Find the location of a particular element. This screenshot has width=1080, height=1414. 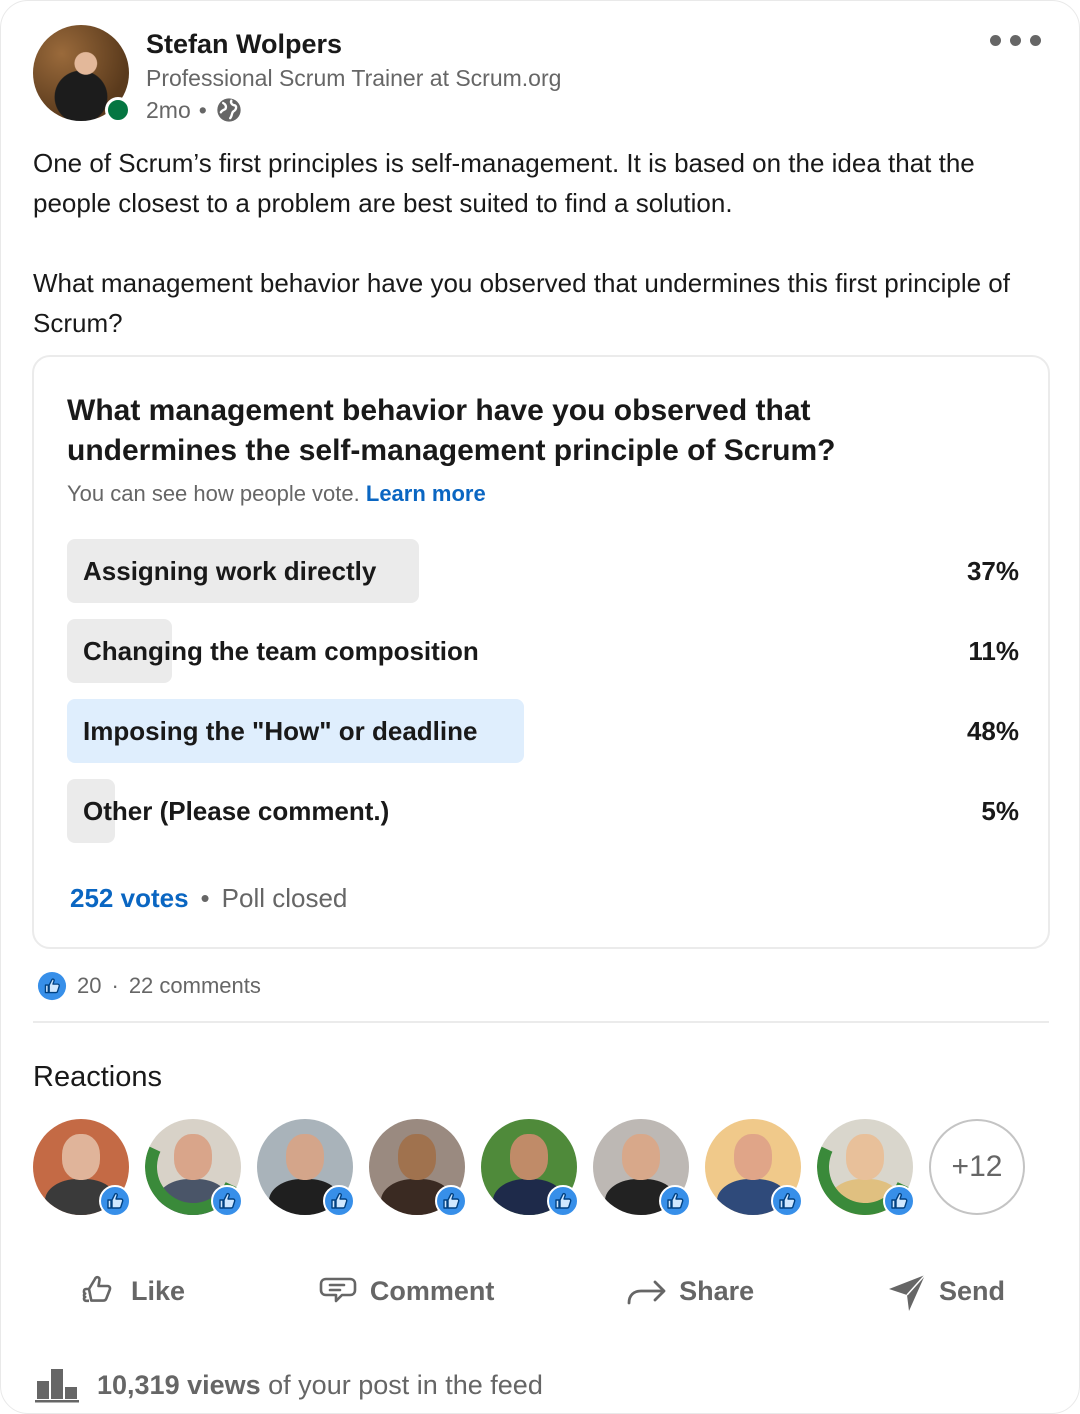

reactor-list: +12 is located at coordinates (529, 1168).